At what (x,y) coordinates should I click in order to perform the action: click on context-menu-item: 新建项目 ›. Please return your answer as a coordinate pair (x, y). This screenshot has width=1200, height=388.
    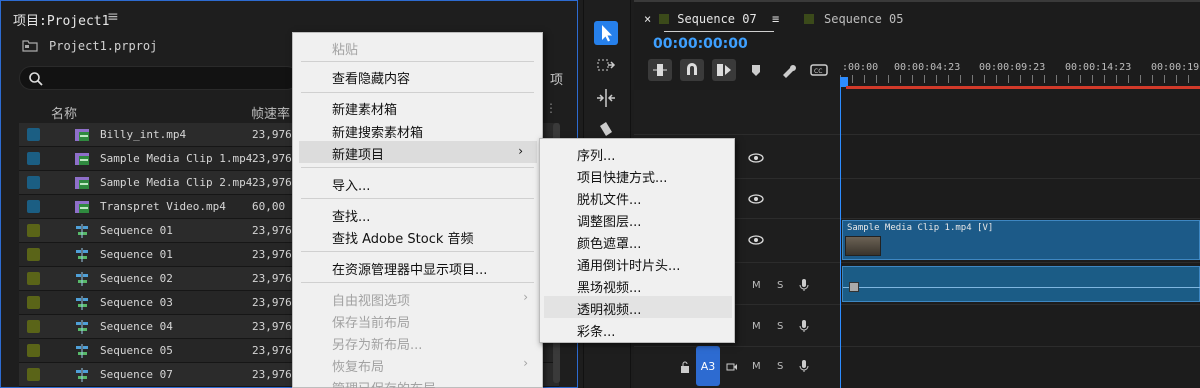
    Looking at the image, I should click on (418, 152).